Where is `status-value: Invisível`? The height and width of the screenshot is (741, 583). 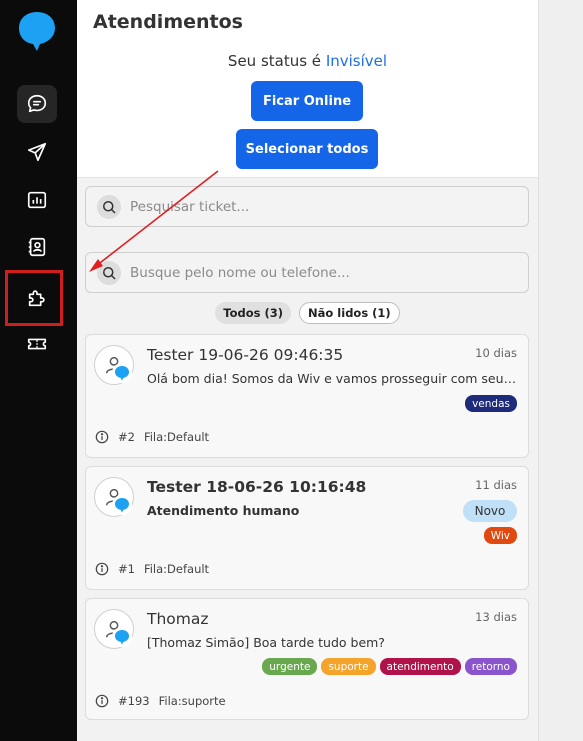
status-value: Invisível is located at coordinates (356, 61).